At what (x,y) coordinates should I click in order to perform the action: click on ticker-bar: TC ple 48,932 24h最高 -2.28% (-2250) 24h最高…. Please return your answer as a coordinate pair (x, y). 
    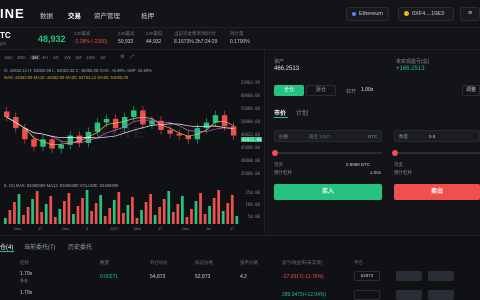
    Looking at the image, I should click on (240, 39).